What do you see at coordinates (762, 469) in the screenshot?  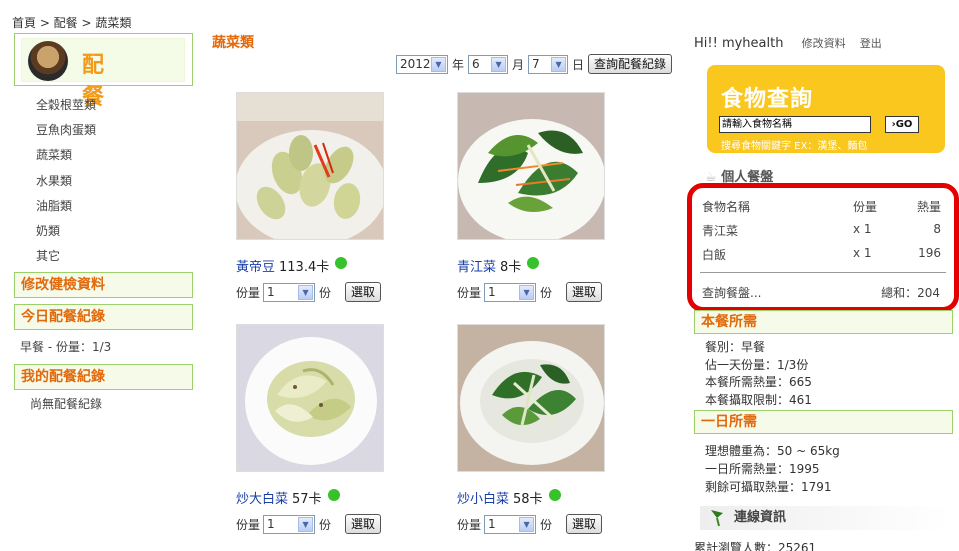 I see `day-kcal: 一日所需熱量：1995` at bounding box center [762, 469].